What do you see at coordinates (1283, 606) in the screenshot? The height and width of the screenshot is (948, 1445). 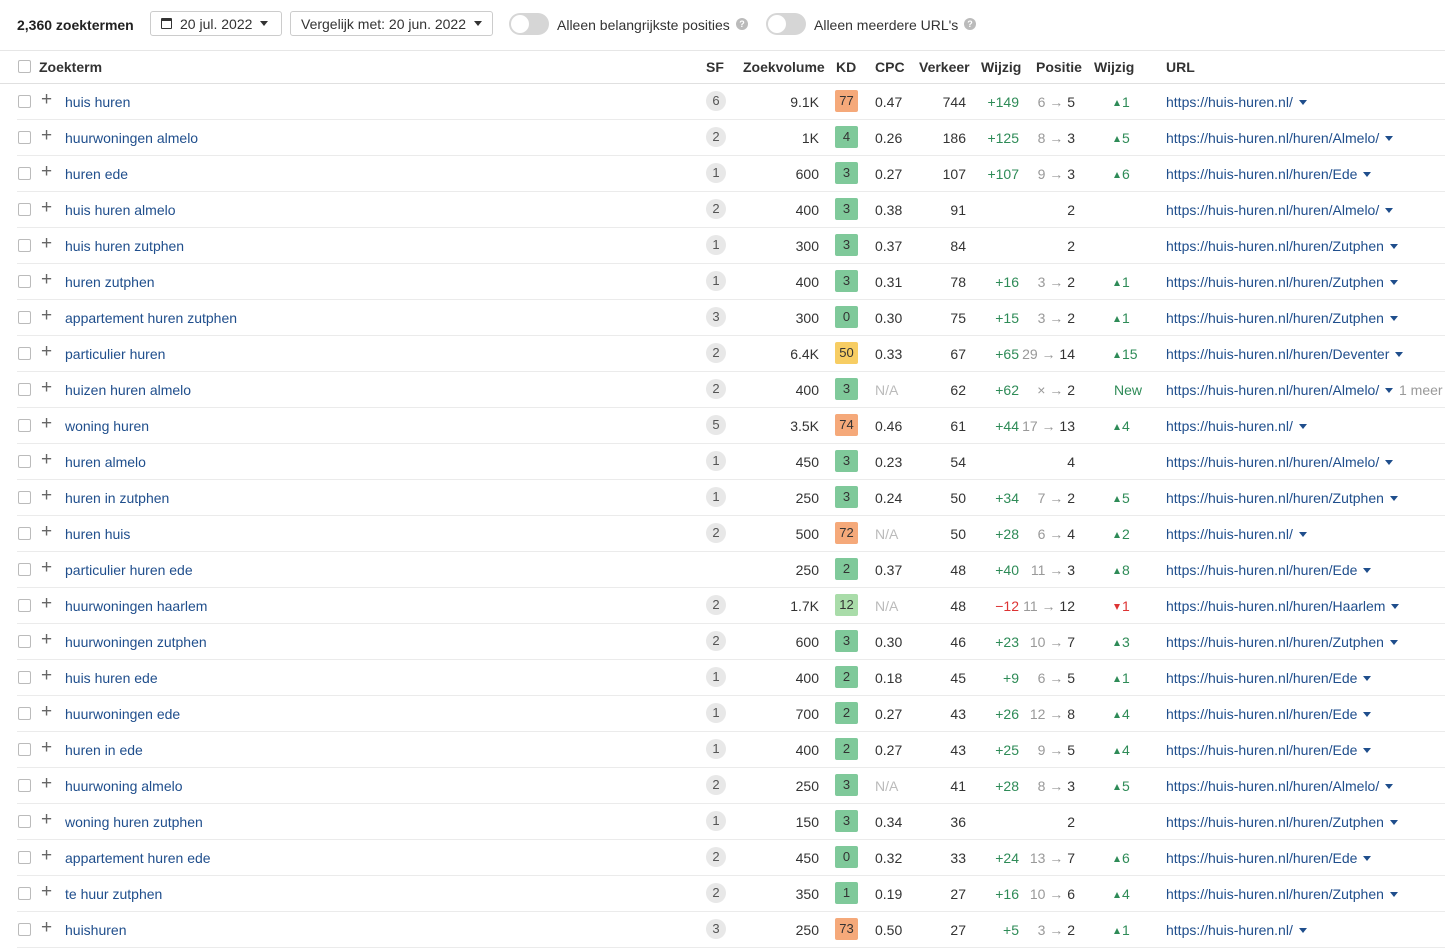 I see `ranking-url-link: https://huis-huren.nl/huren/Haarlem` at bounding box center [1283, 606].